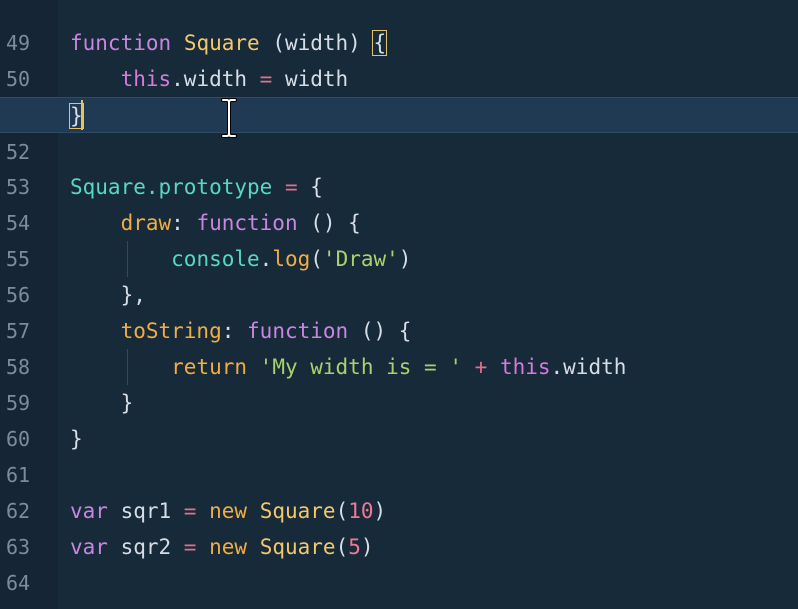 The width and height of the screenshot is (798, 609). I want to click on code-token: {, so click(310, 187).